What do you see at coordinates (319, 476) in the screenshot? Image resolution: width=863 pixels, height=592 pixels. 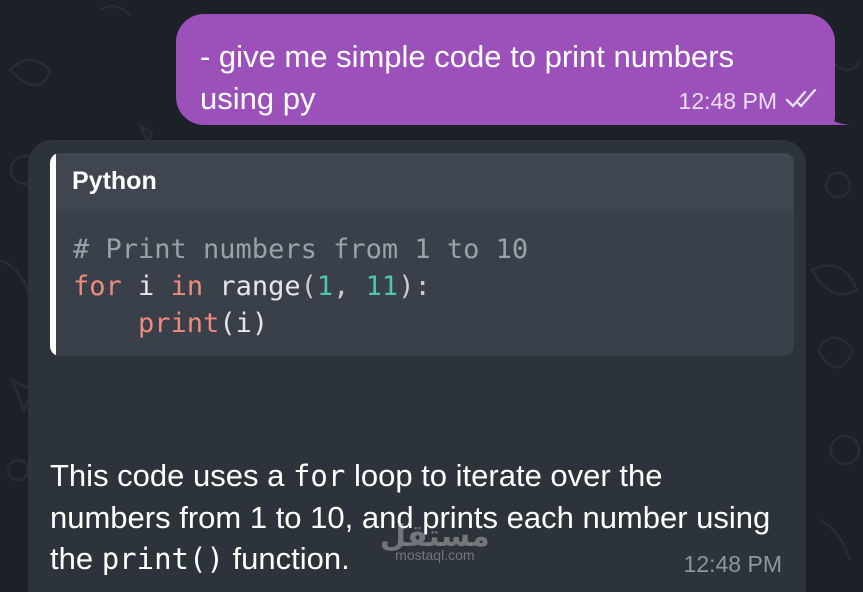 I see `inline-code-for: for` at bounding box center [319, 476].